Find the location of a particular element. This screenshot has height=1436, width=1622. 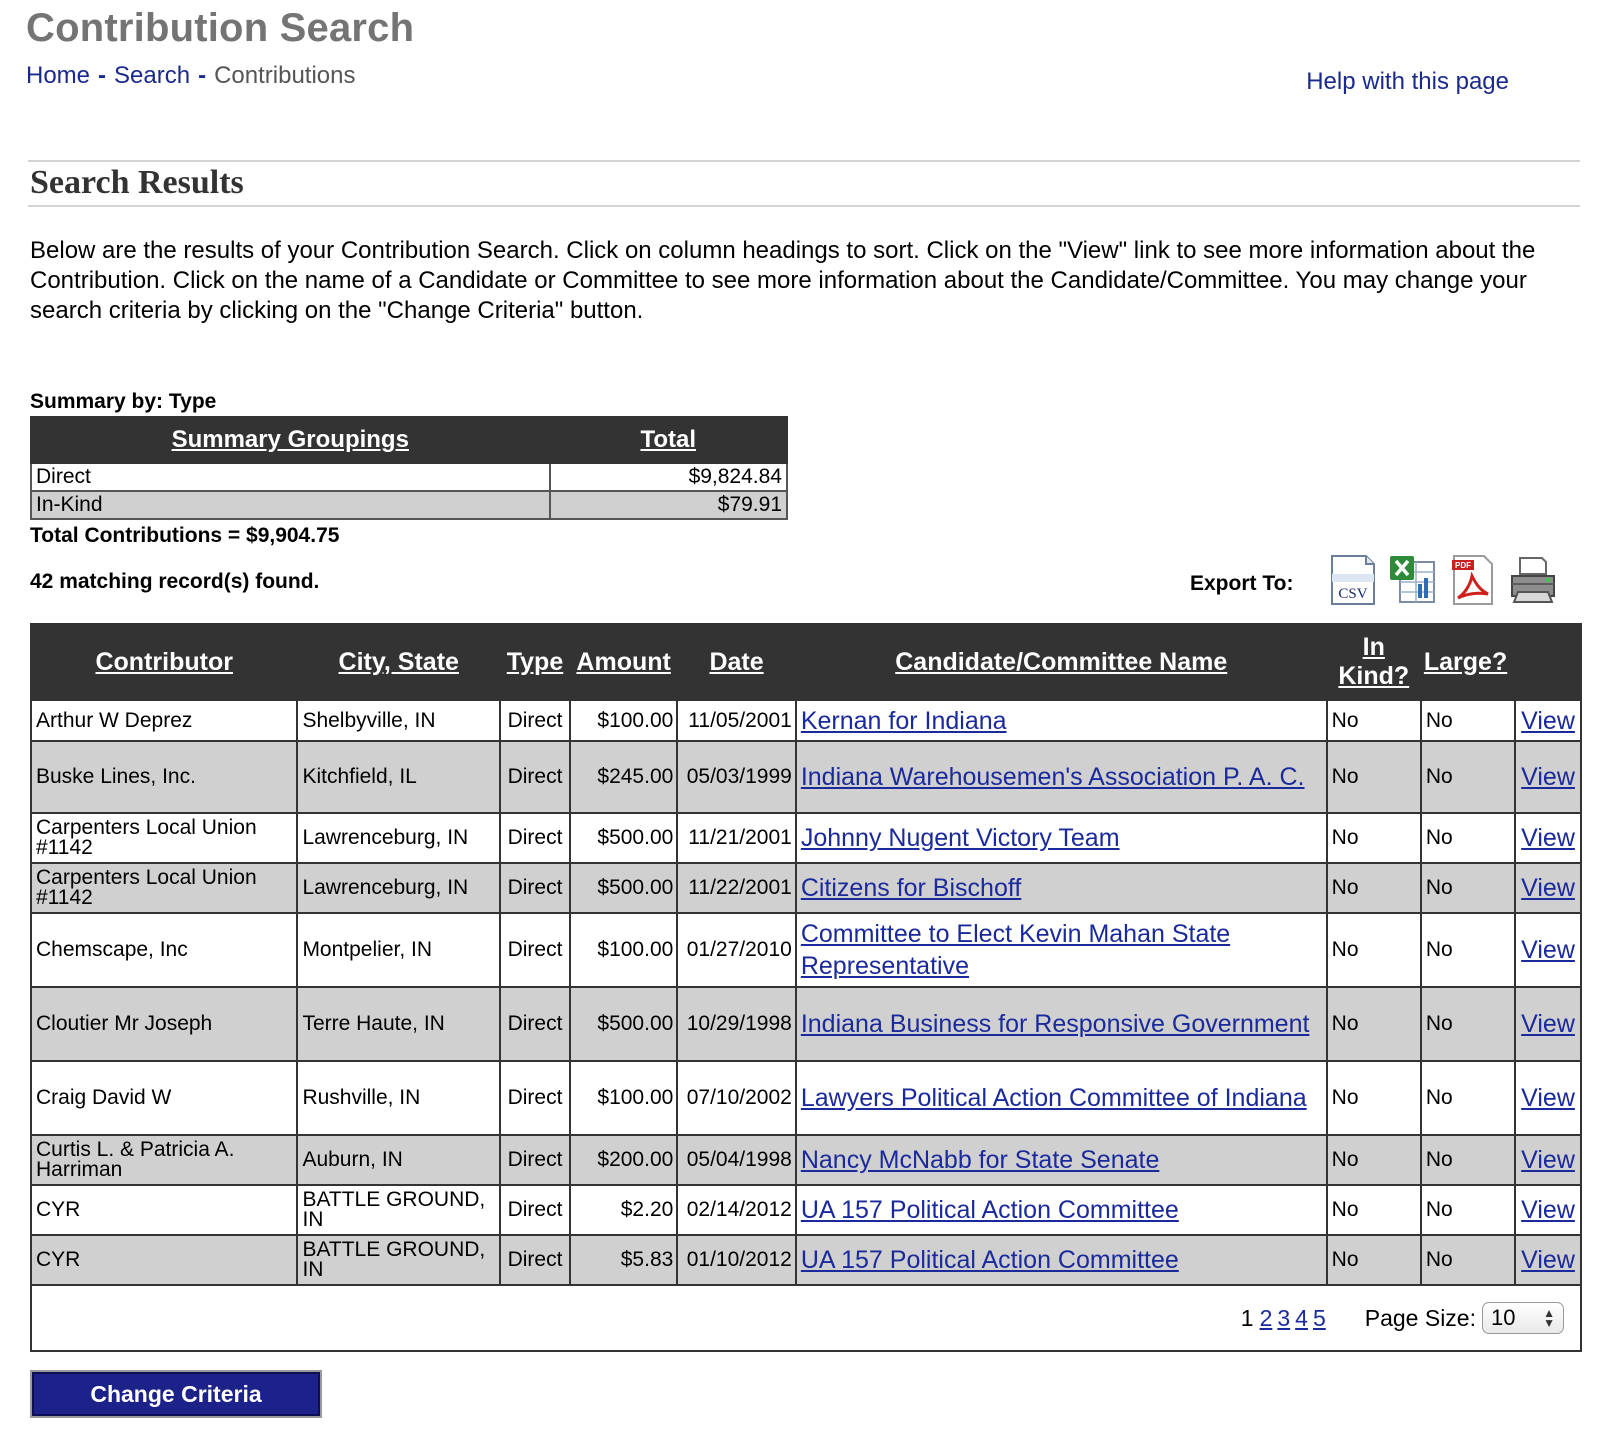

change-criteria-button: Change Criteria is located at coordinates (176, 1394).